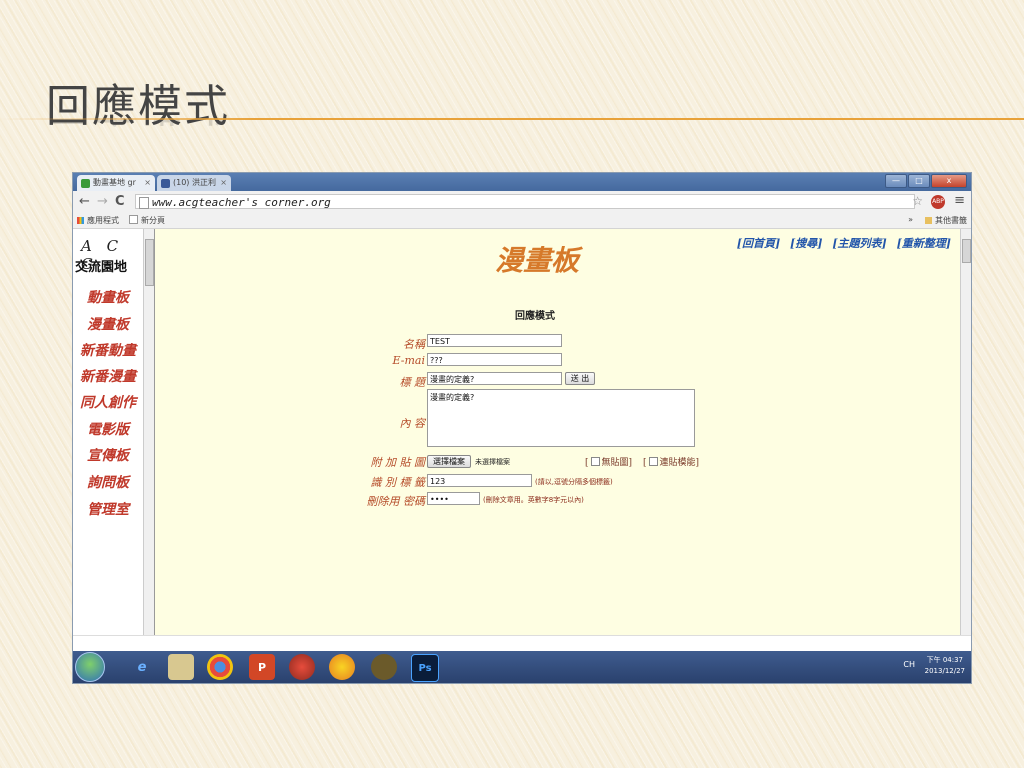 The width and height of the screenshot is (1024, 768). Describe the element at coordinates (494, 340) in the screenshot. I see `name-field: TEST` at that location.